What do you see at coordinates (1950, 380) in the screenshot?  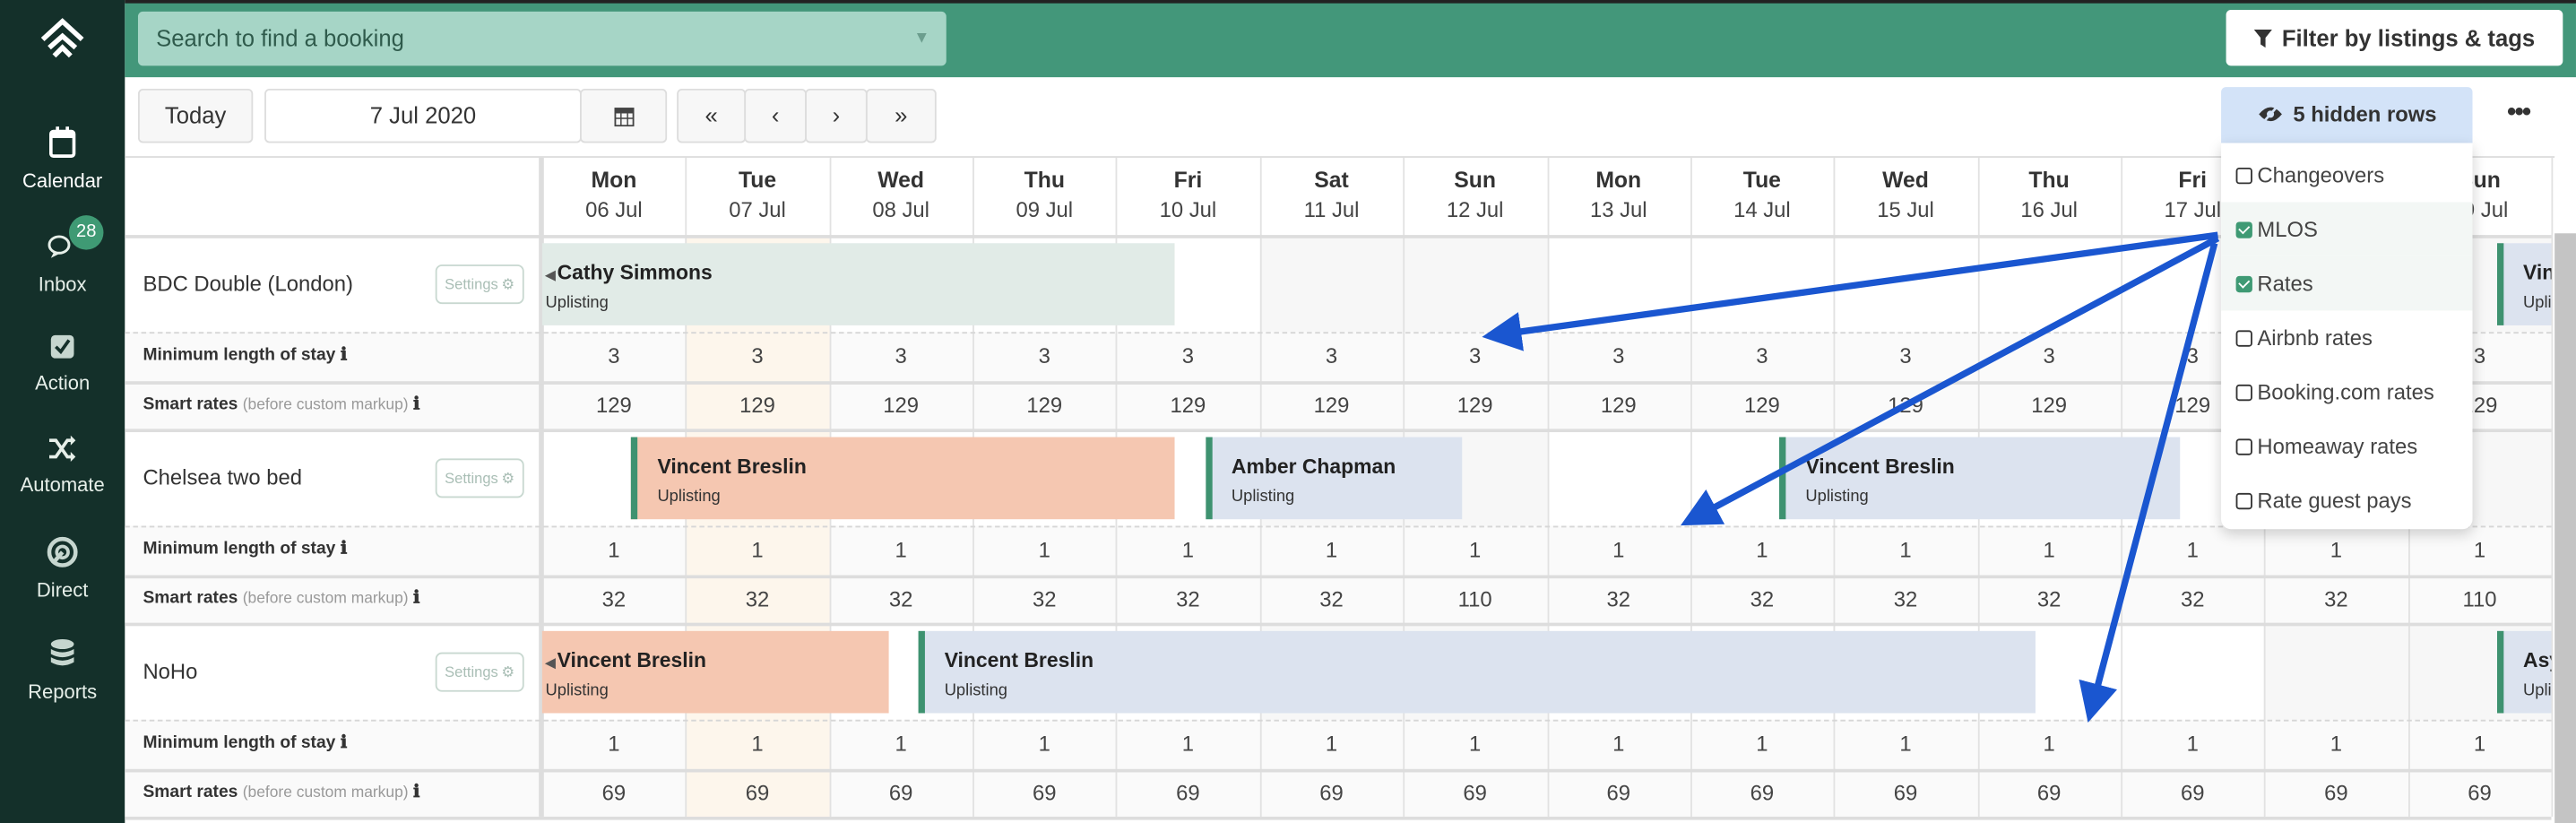 I see `annotation-arrow-mlos-chelsea` at bounding box center [1950, 380].